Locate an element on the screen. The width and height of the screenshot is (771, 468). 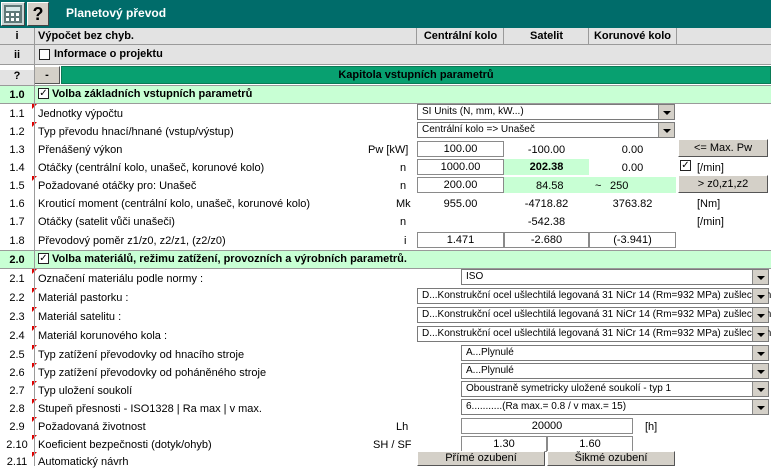
row-index: 2.11 is located at coordinates (17, 462).